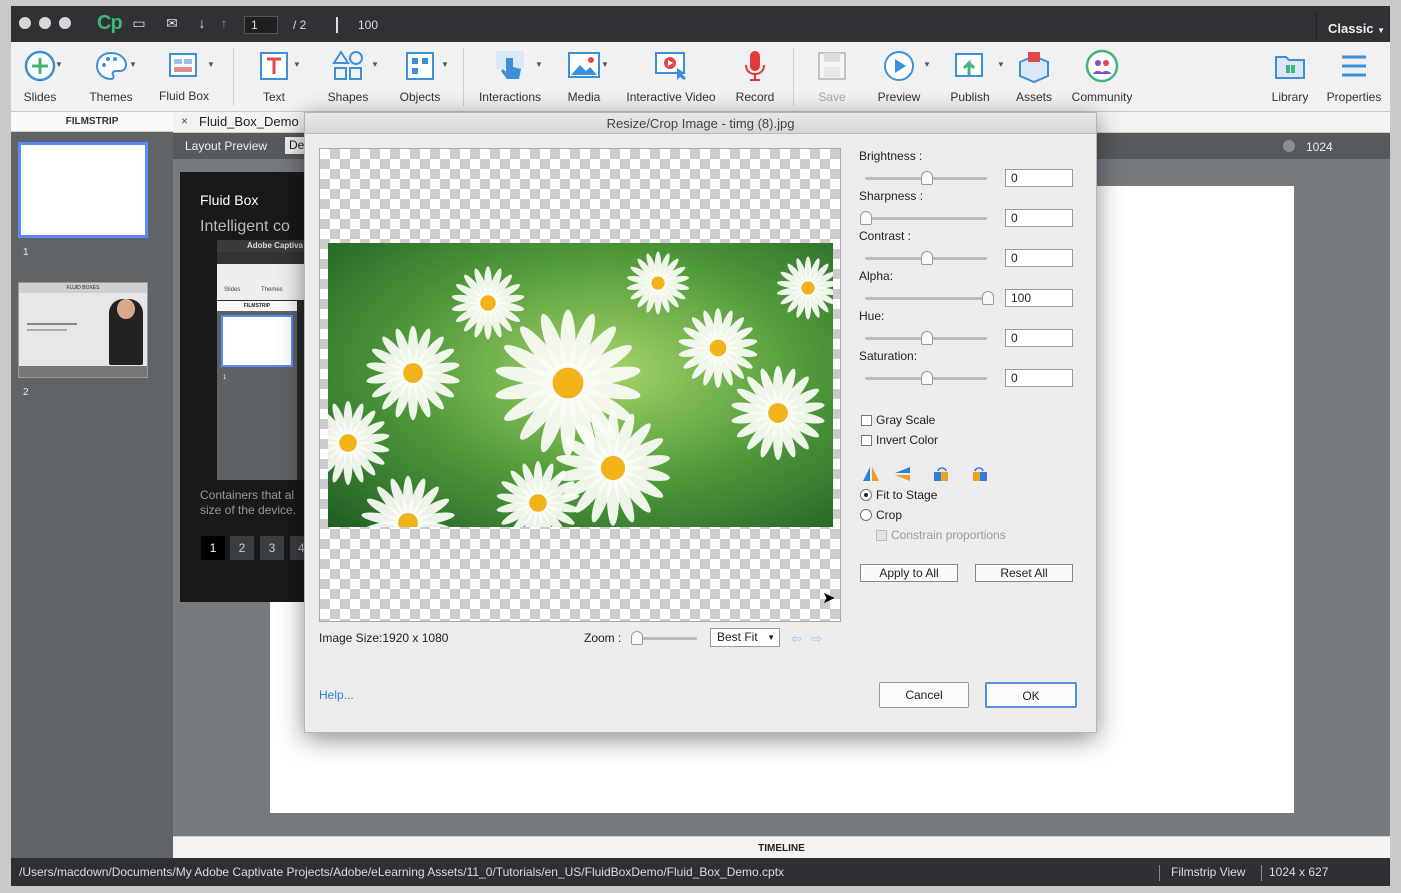  Describe the element at coordinates (899, 66) in the screenshot. I see `play-icon` at that location.